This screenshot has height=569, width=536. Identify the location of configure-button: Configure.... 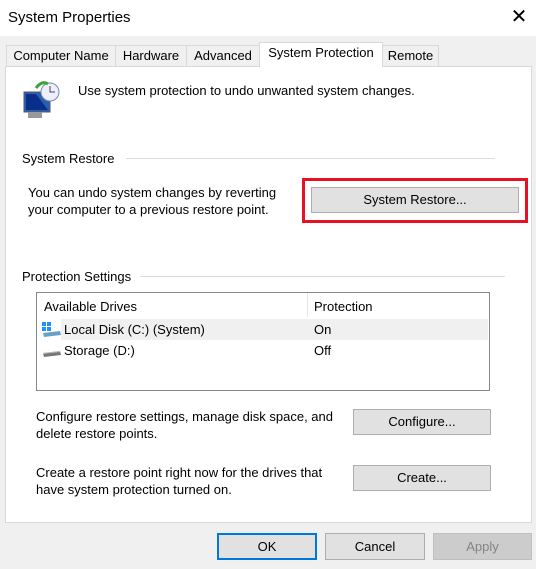
(422, 422).